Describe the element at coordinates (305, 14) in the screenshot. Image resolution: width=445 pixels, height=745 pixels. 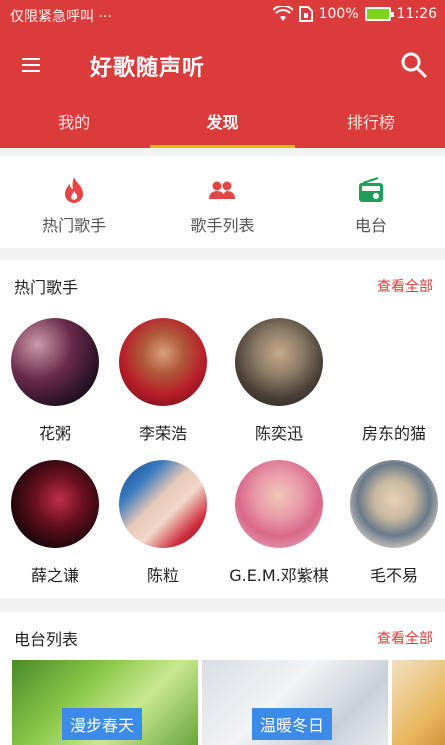
I see `sim-icon` at that location.